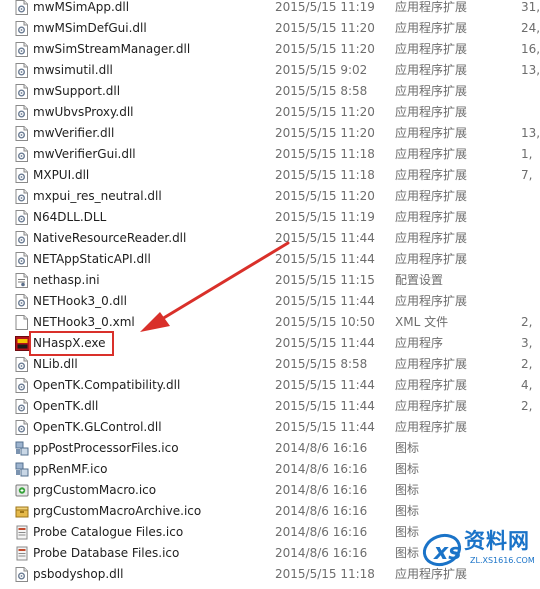  Describe the element at coordinates (270, 301) in the screenshot. I see `file-row: NETHook3_0.dll 2015/5/15 11:44 应用程序扩展` at that location.